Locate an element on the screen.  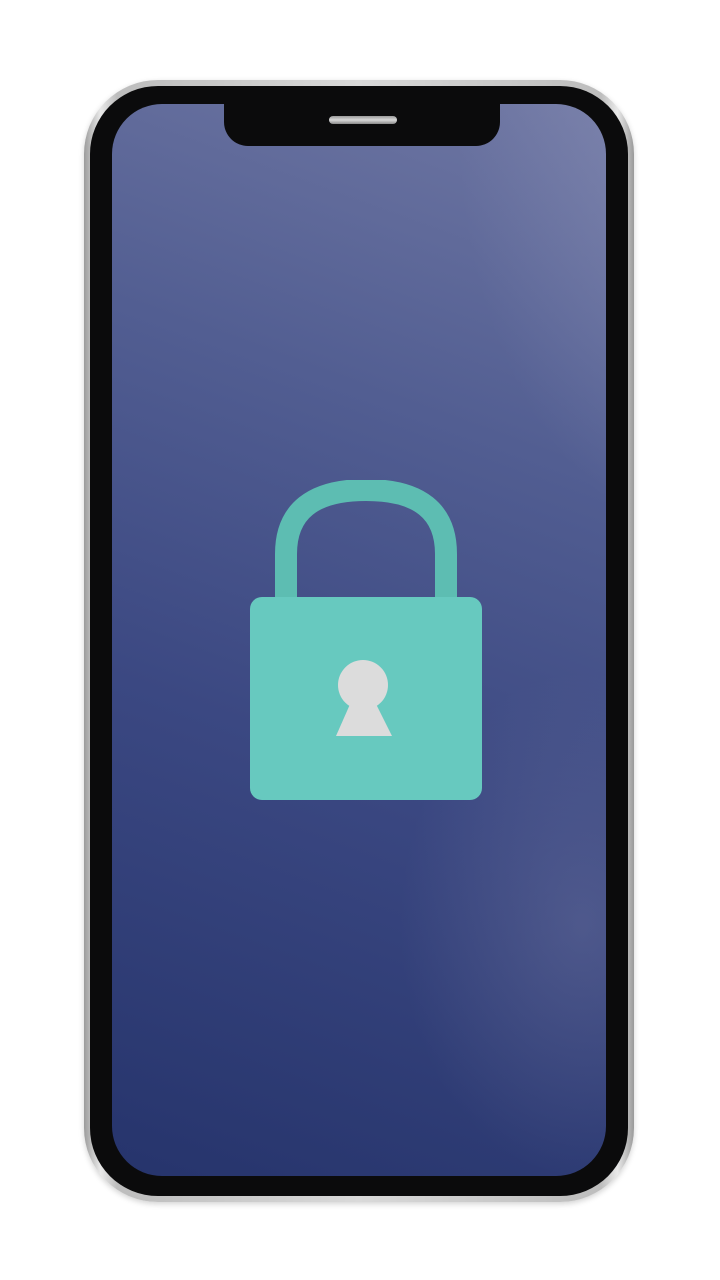
earpiece-speaker is located at coordinates (363, 120).